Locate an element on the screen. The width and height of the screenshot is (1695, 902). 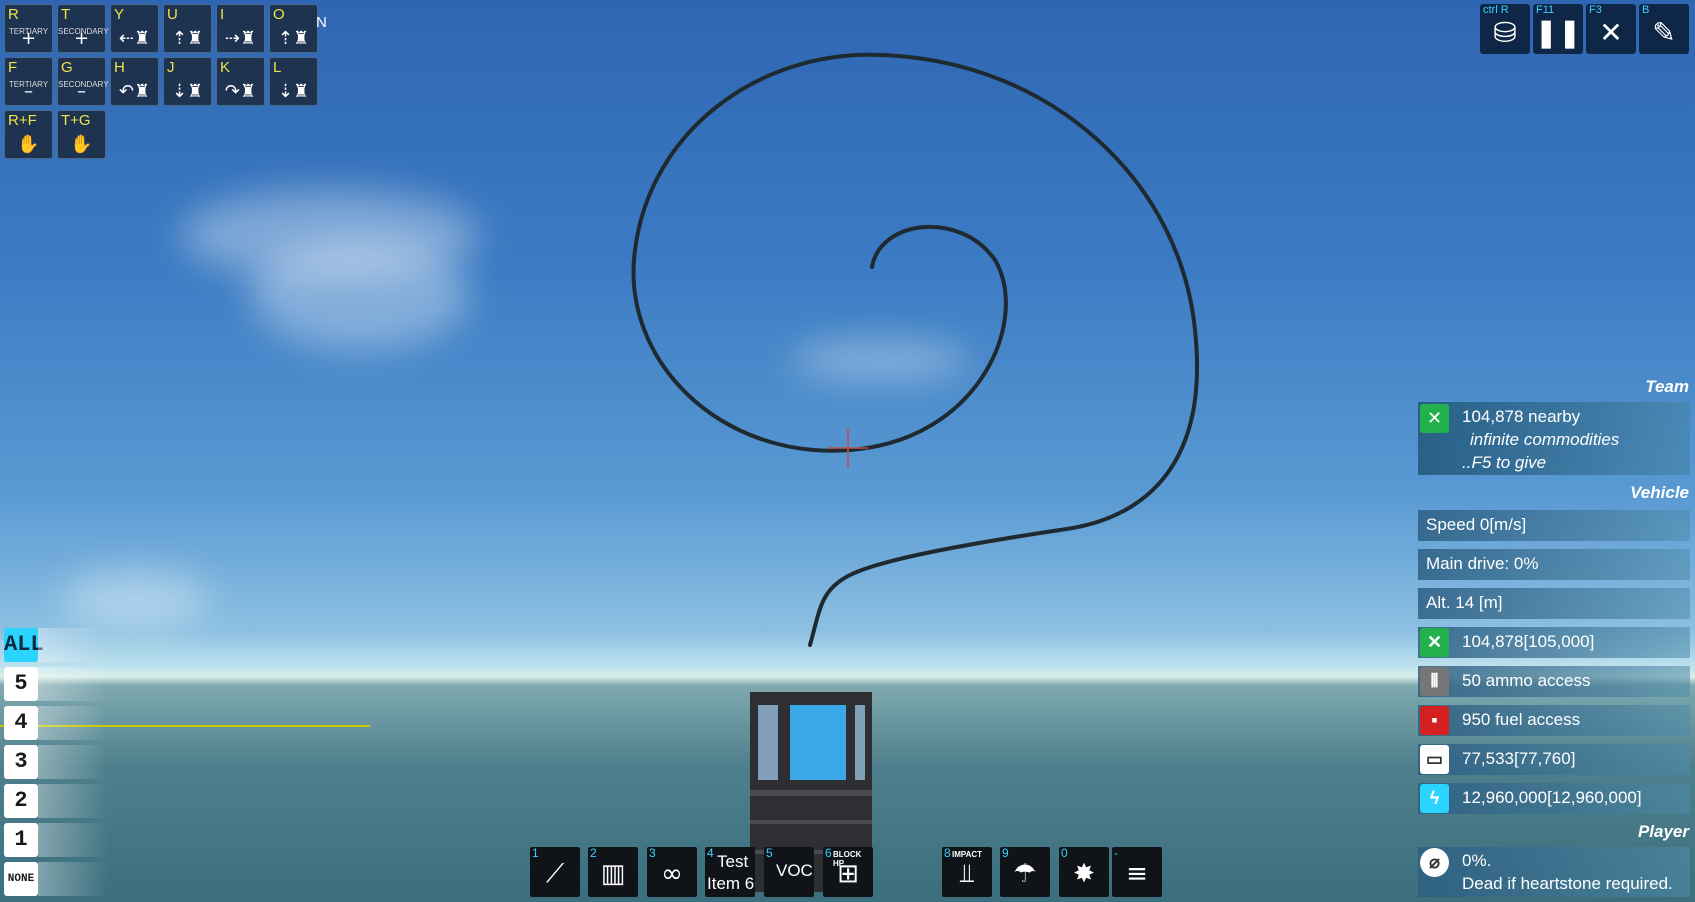
hotbar-slot-4: 4 Test Item 6 is located at coordinates (730, 871).